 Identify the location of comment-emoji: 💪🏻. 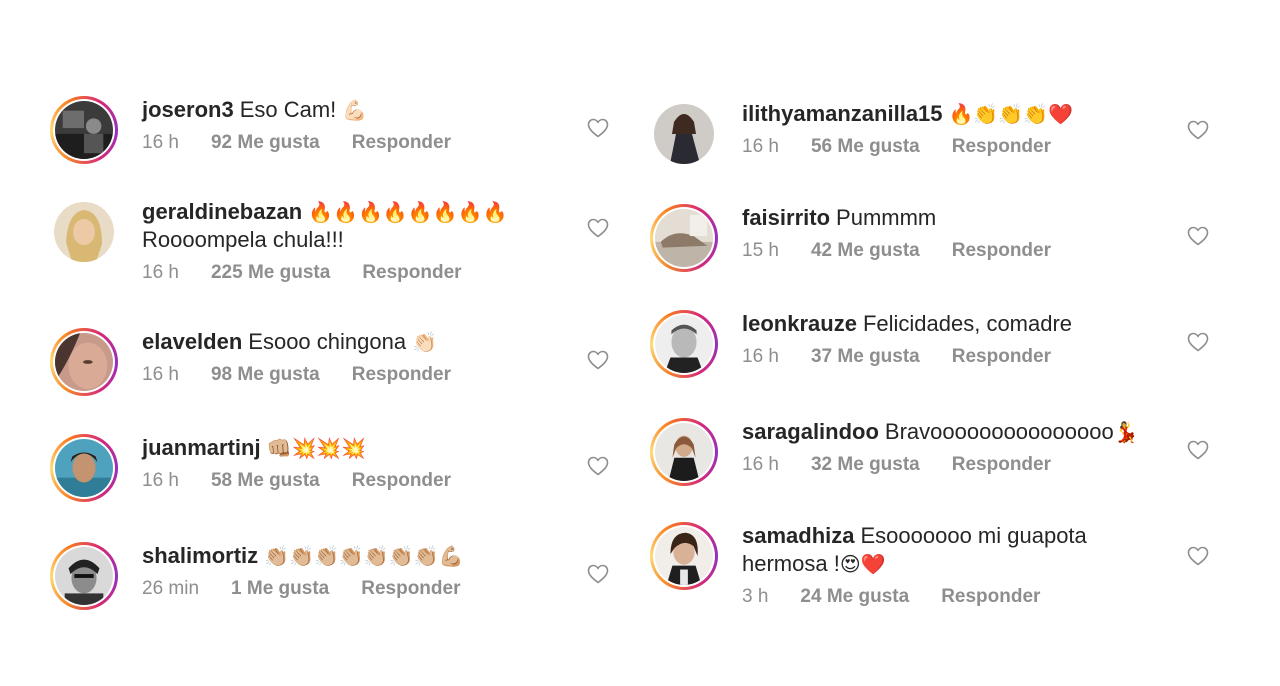
(355, 110).